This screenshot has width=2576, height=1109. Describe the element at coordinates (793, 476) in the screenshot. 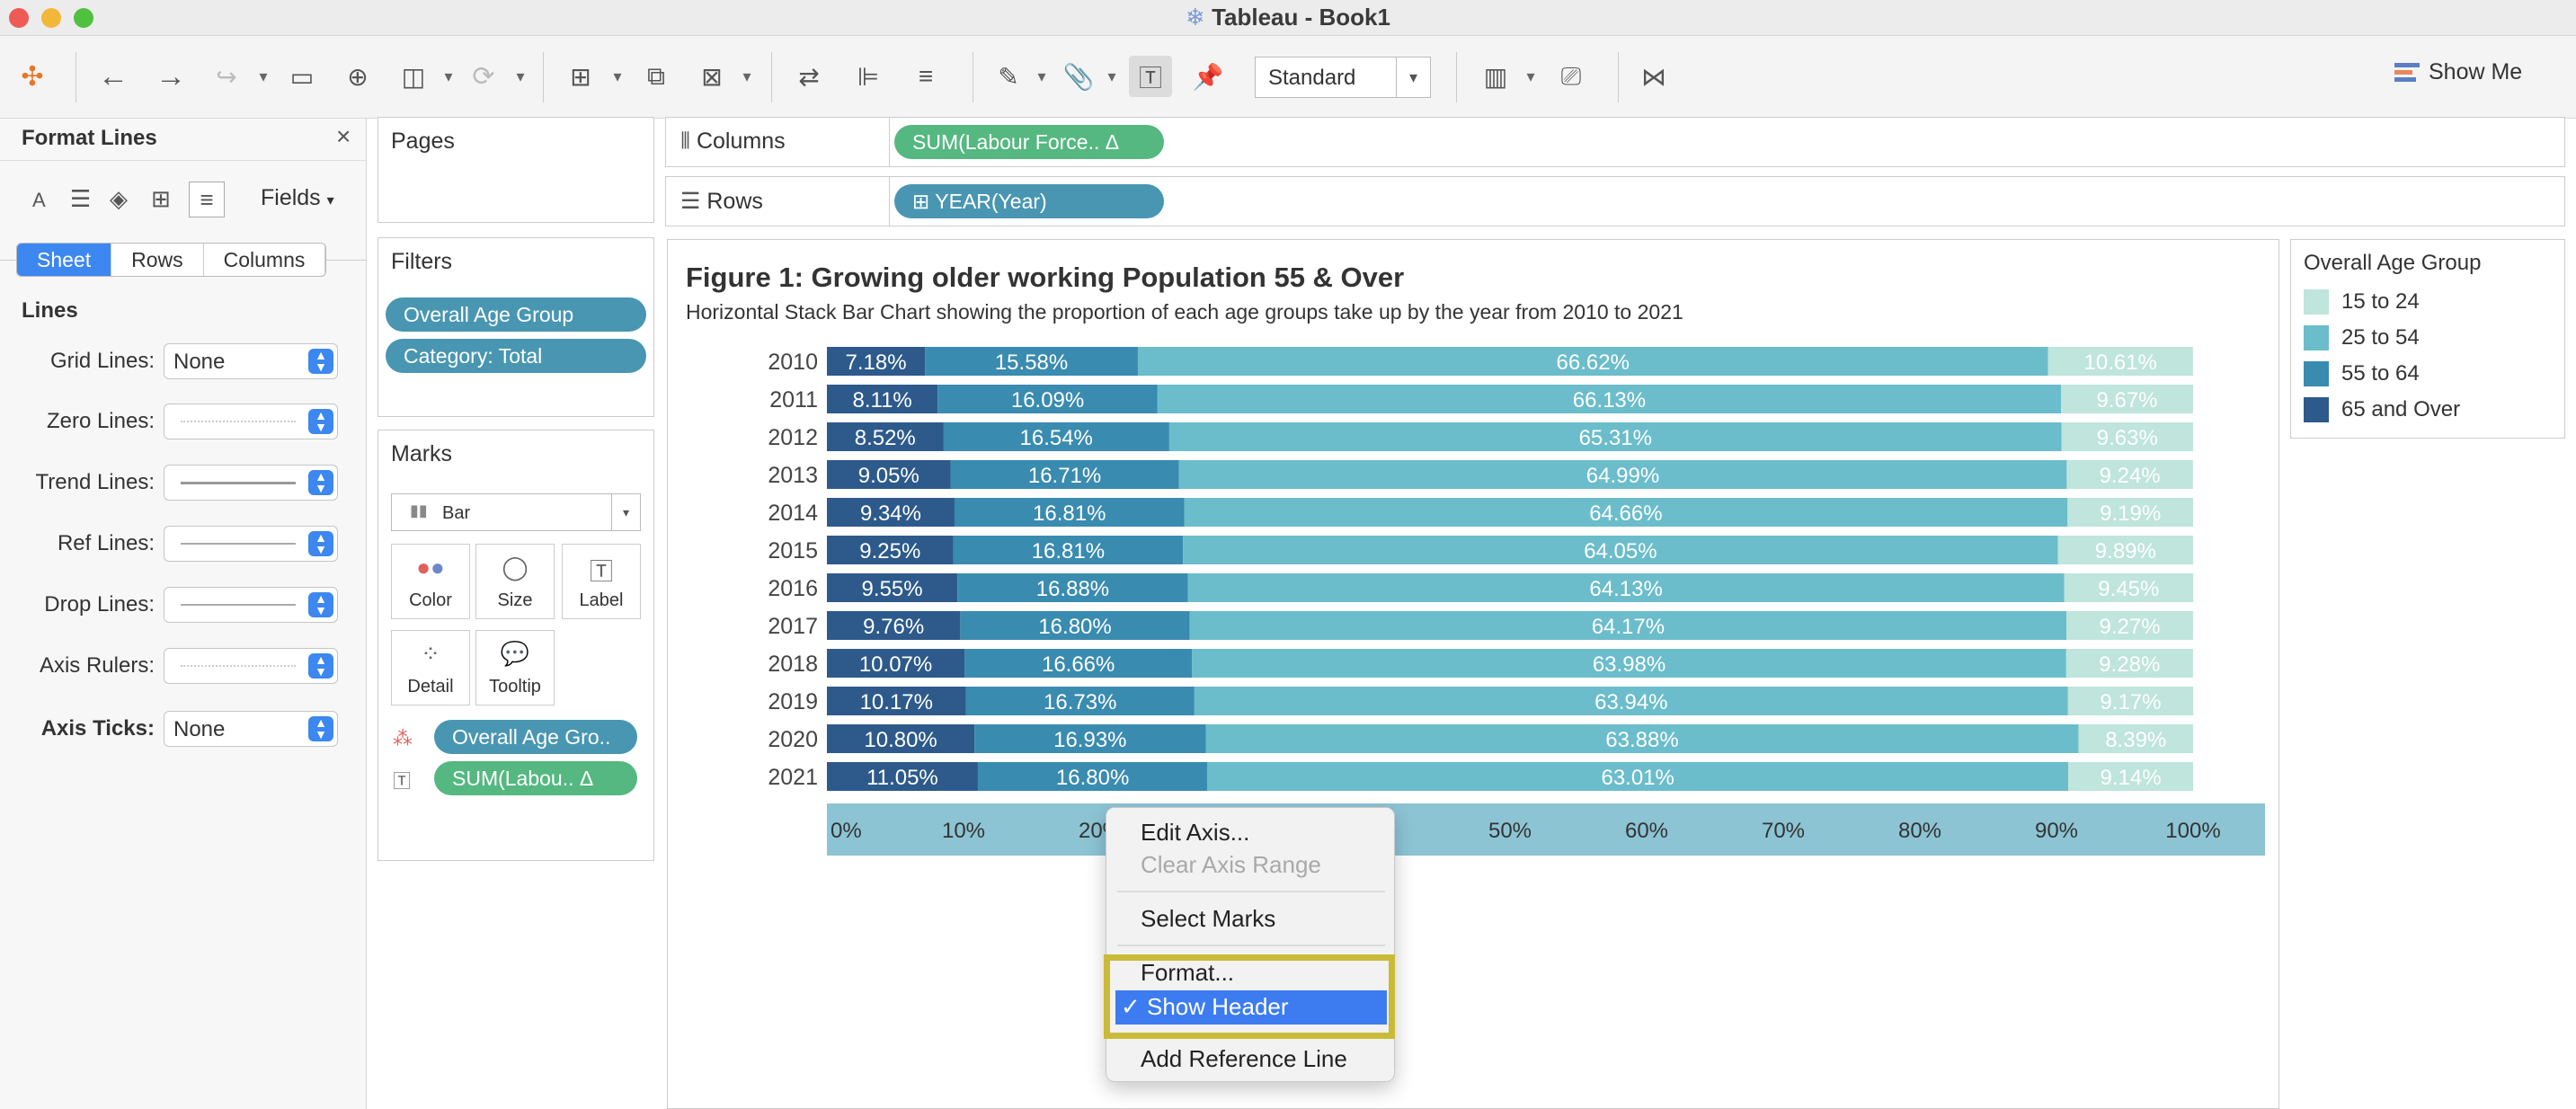

I see `year-label: 2013` at that location.